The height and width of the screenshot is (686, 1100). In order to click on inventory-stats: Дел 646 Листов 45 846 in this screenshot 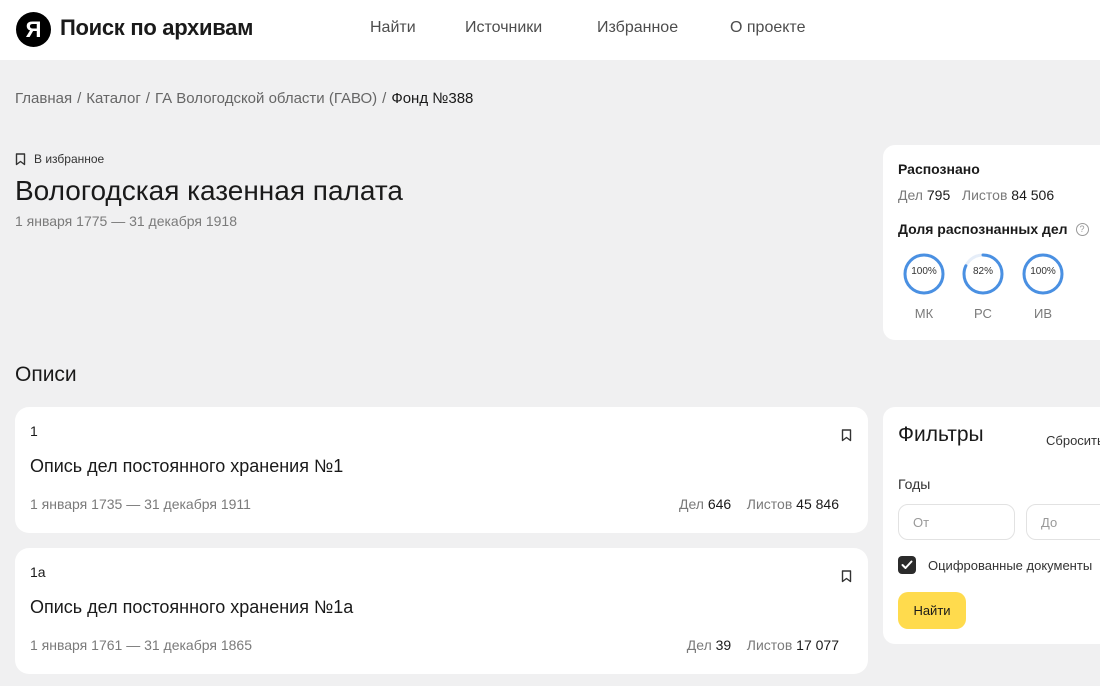, I will do `click(759, 504)`.